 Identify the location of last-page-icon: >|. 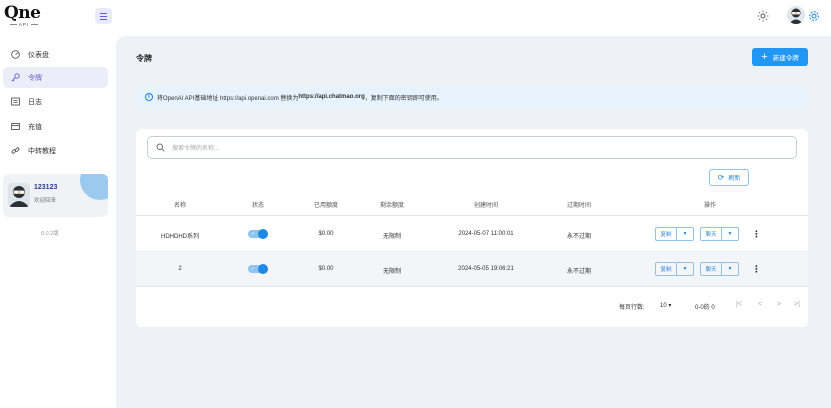
(797, 305).